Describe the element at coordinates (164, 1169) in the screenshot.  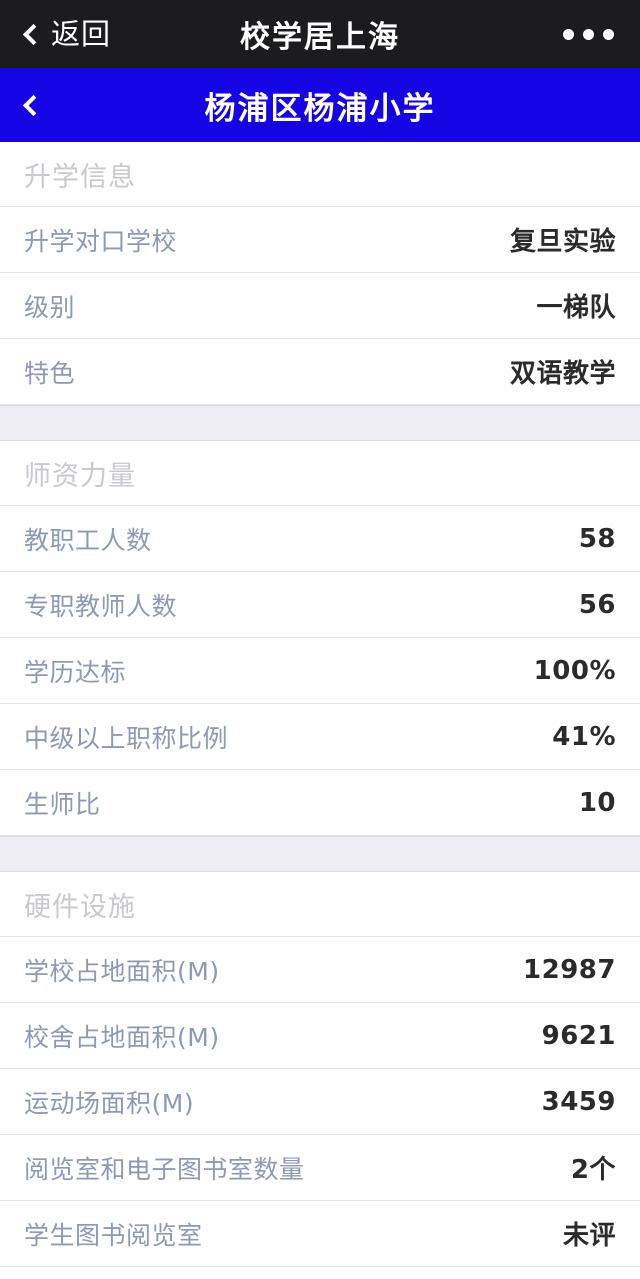
I see `detail-row-label: 阅览室和电子图书室数量` at that location.